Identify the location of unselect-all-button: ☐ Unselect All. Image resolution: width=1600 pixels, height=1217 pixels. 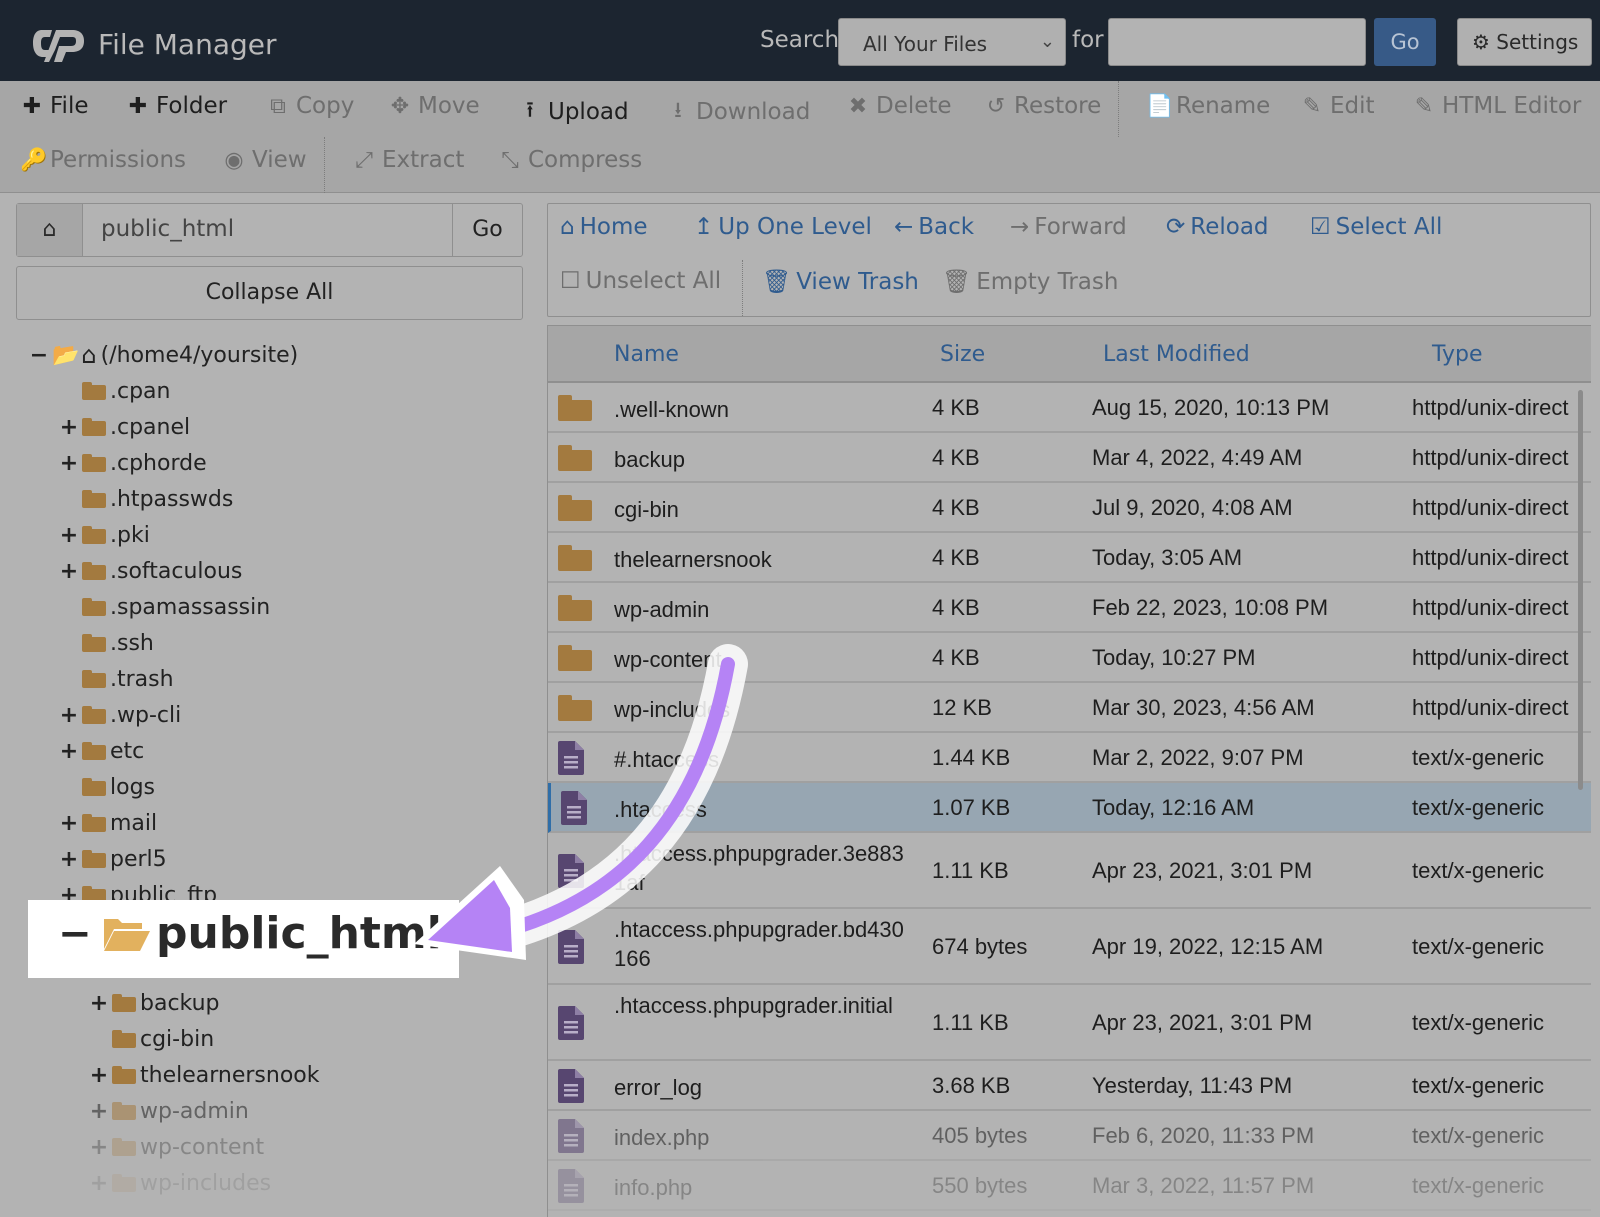
(640, 281).